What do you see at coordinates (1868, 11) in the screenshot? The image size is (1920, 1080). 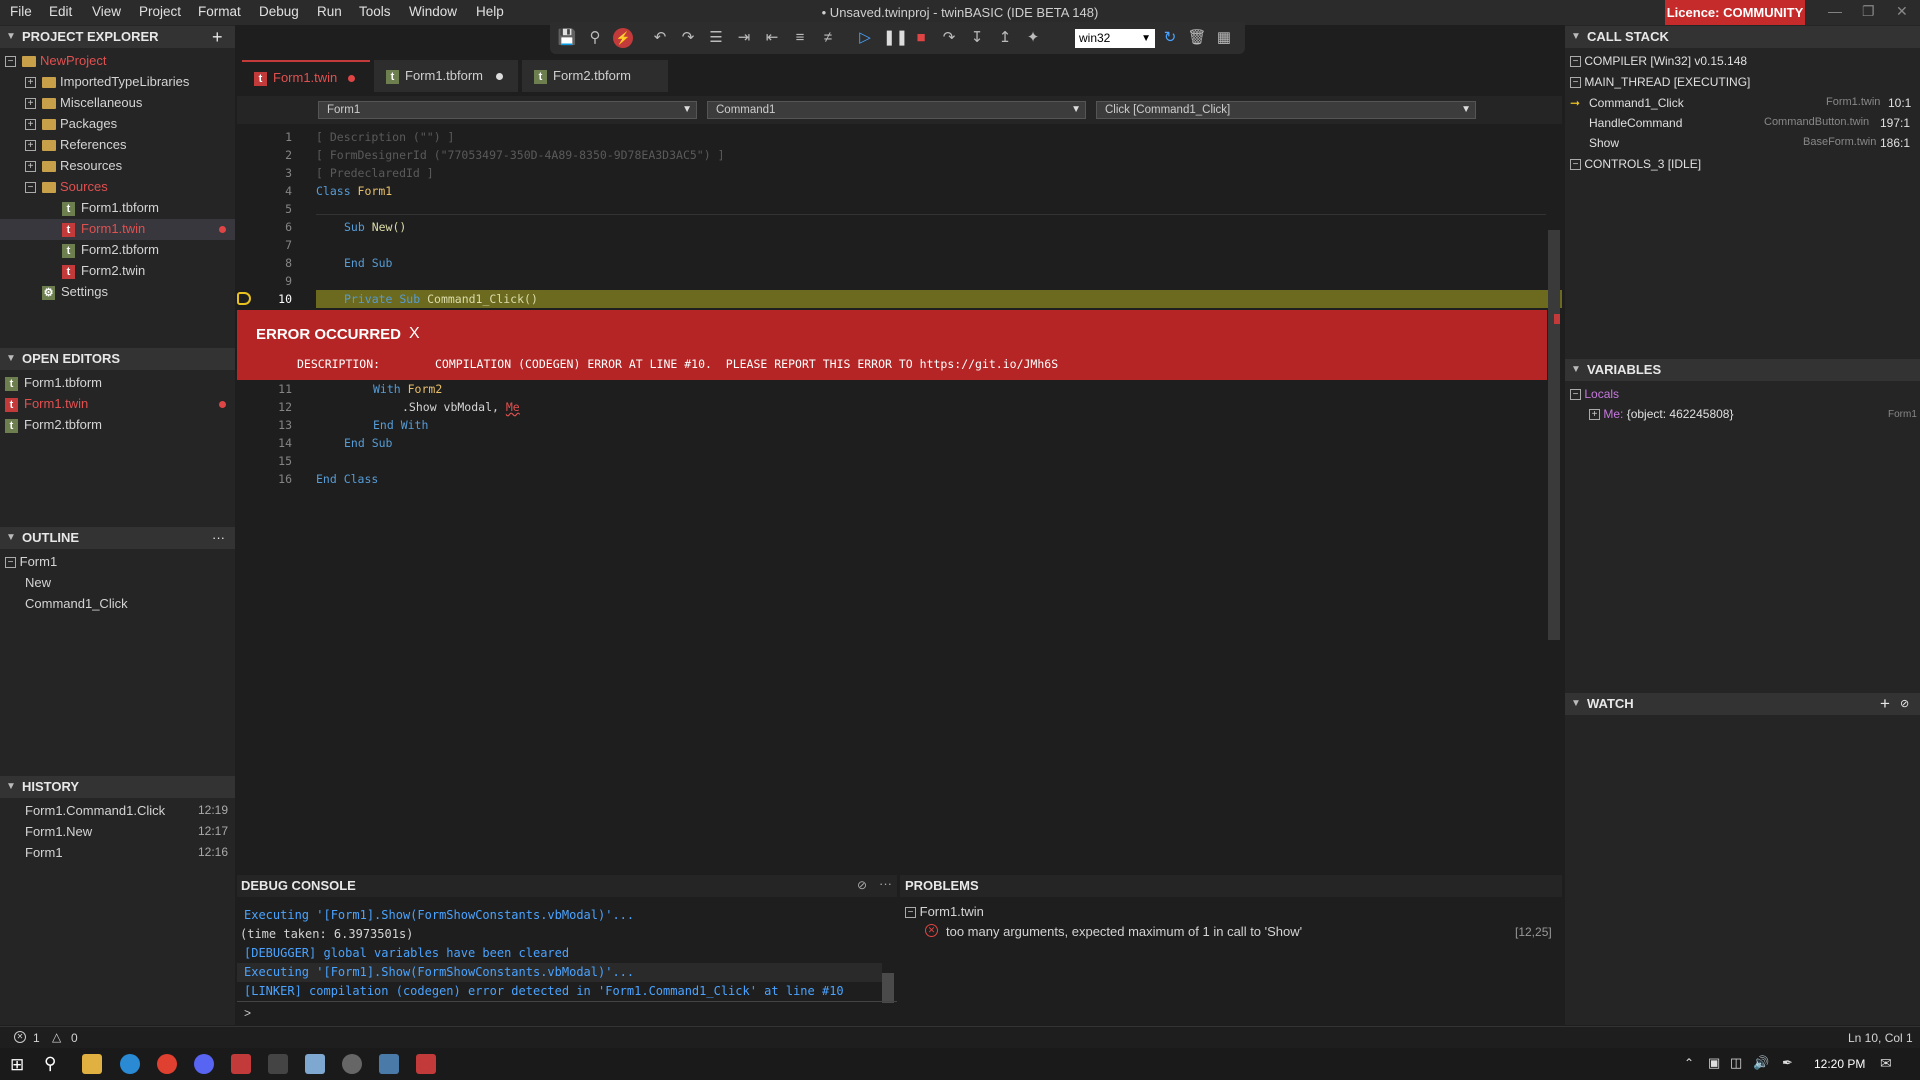 I see `restore-icon: ❐` at bounding box center [1868, 11].